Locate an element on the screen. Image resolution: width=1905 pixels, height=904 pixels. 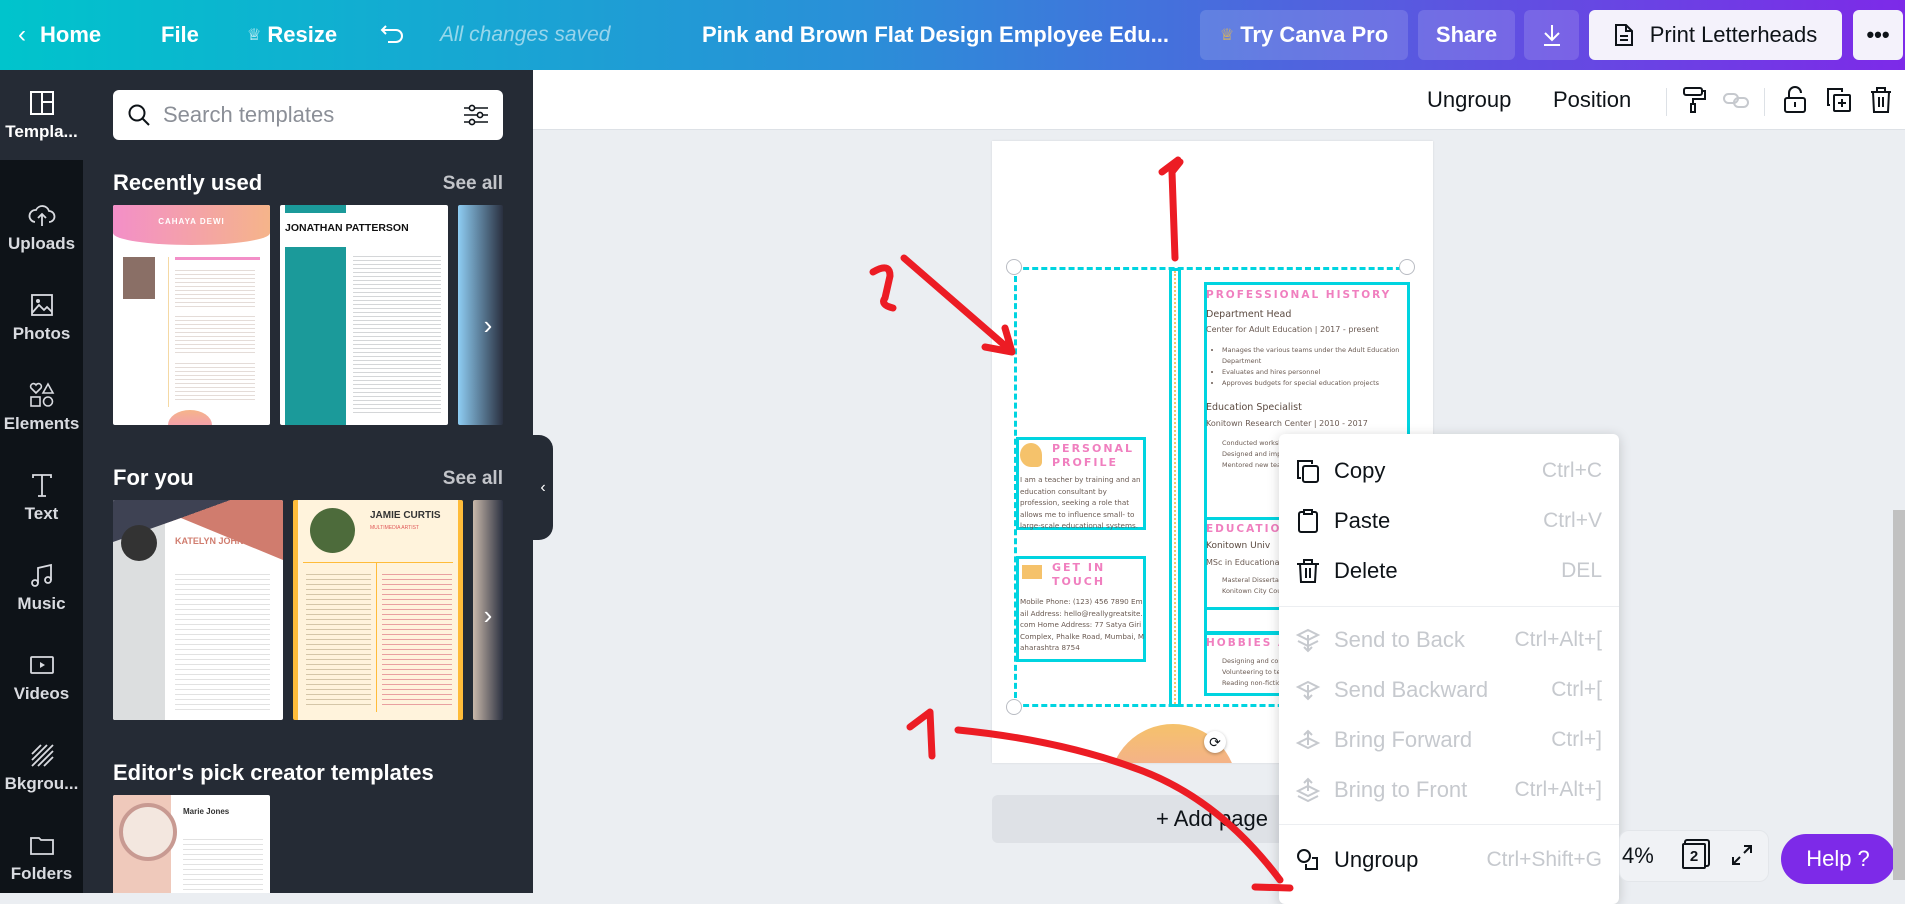
copy-style-button is located at coordinates (1694, 100).